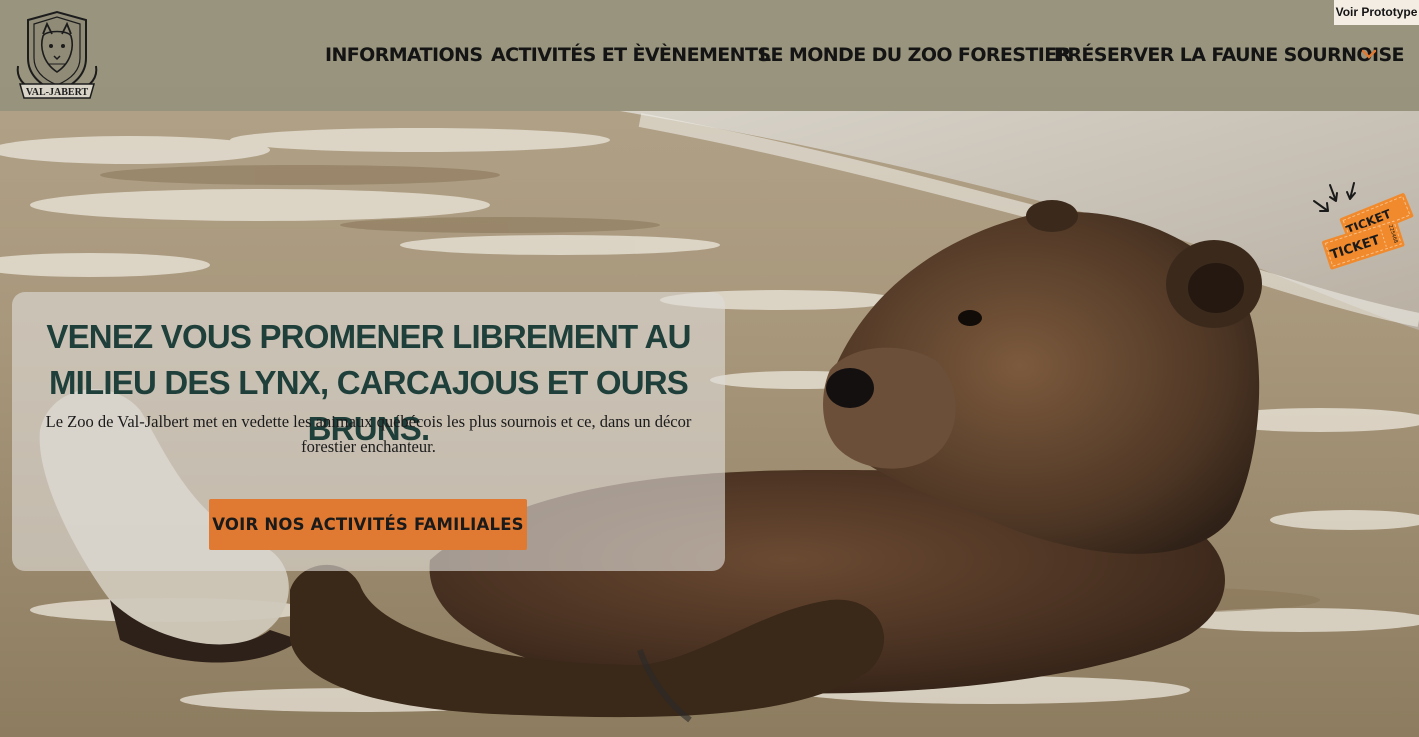  Describe the element at coordinates (1376, 12) in the screenshot. I see `view-prototype-button: Voir Prototype` at that location.